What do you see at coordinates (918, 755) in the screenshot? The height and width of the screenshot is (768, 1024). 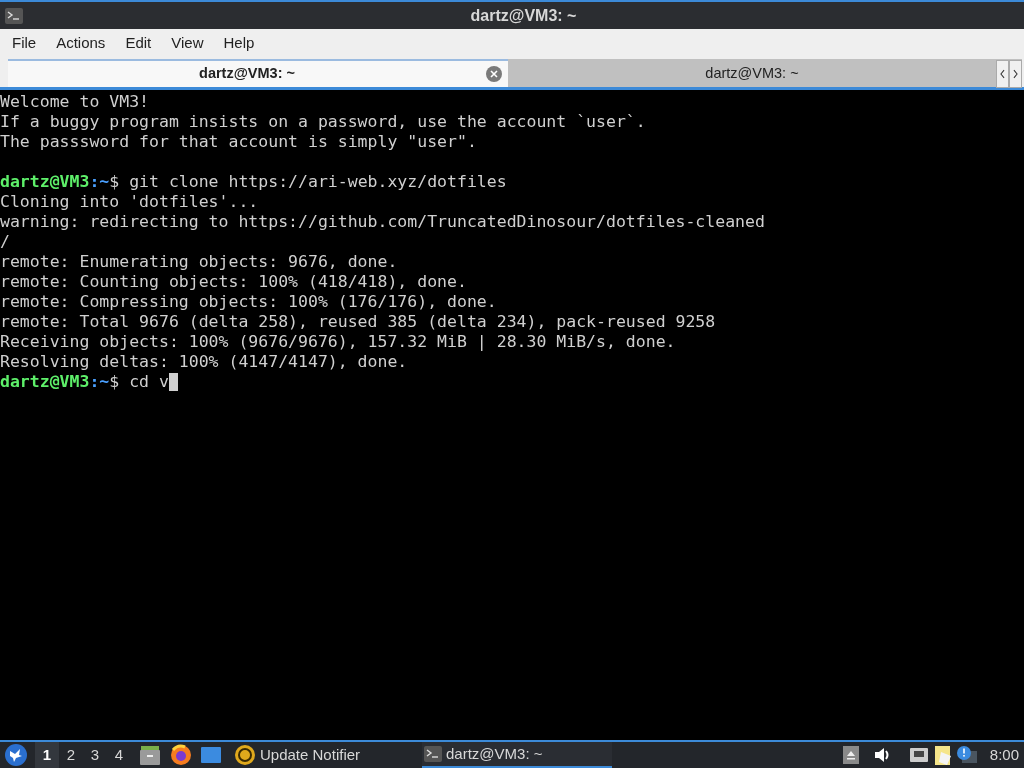 I see `network-icon` at bounding box center [918, 755].